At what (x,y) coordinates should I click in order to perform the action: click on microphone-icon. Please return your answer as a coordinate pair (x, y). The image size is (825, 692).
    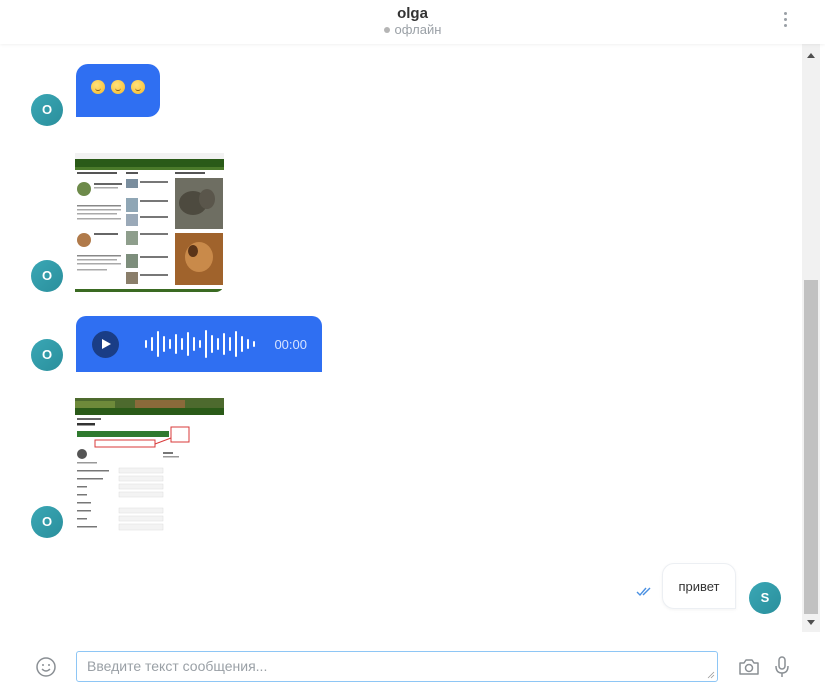
    Looking at the image, I should click on (782, 667).